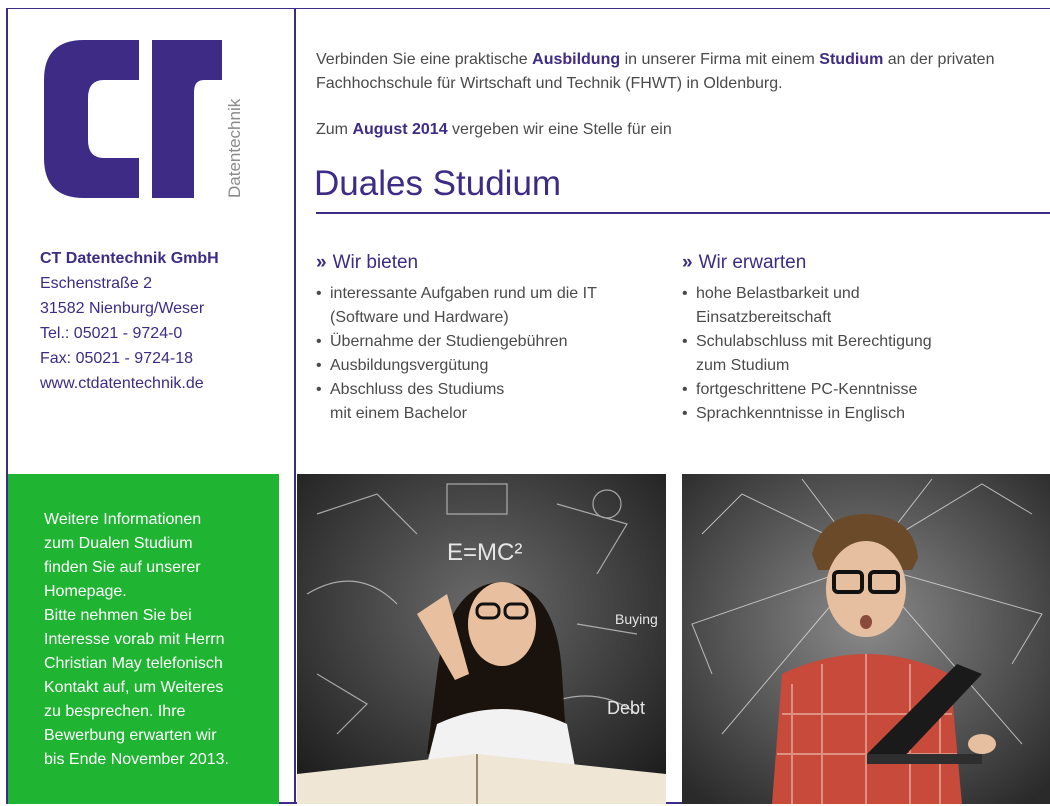 The image size is (1050, 806). Describe the element at coordinates (129, 383) in the screenshot. I see `website-link: www.ctdatentechnik.de` at that location.